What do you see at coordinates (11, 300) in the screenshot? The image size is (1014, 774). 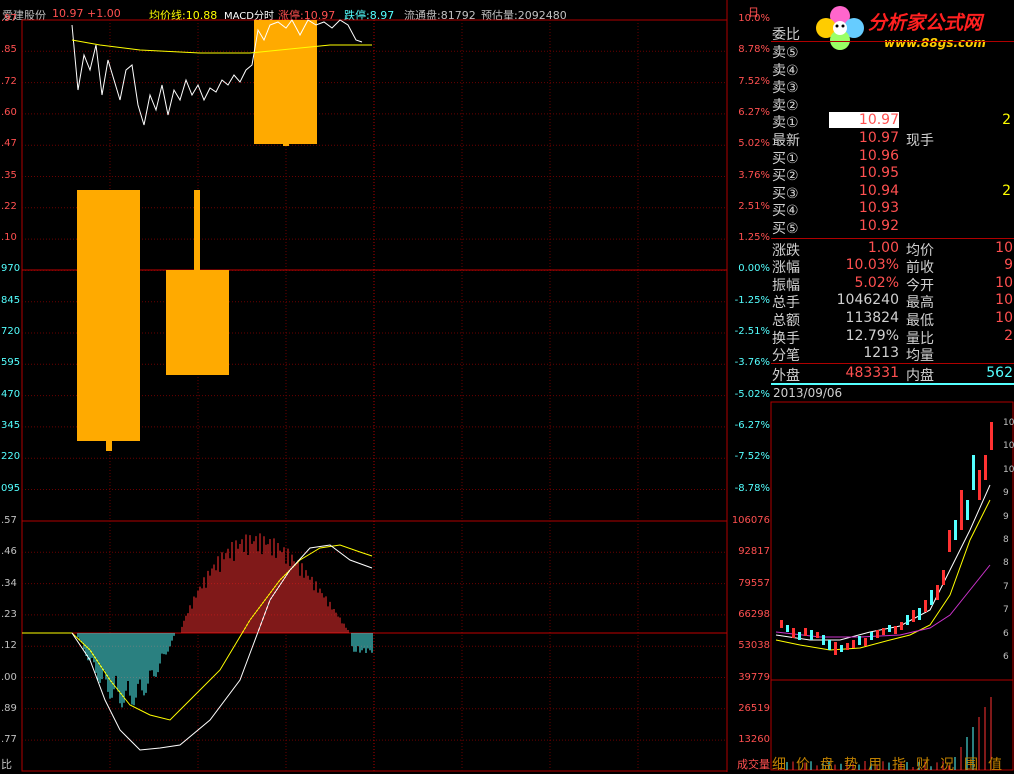 I see `price-tick-label: 845` at bounding box center [11, 300].